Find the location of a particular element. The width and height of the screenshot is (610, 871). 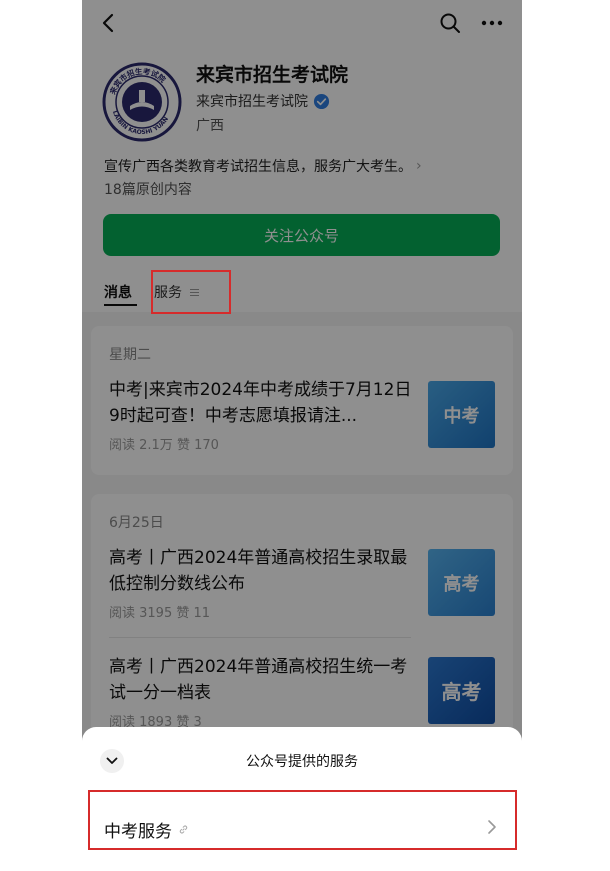

highlight-box-service-item is located at coordinates (302, 820).